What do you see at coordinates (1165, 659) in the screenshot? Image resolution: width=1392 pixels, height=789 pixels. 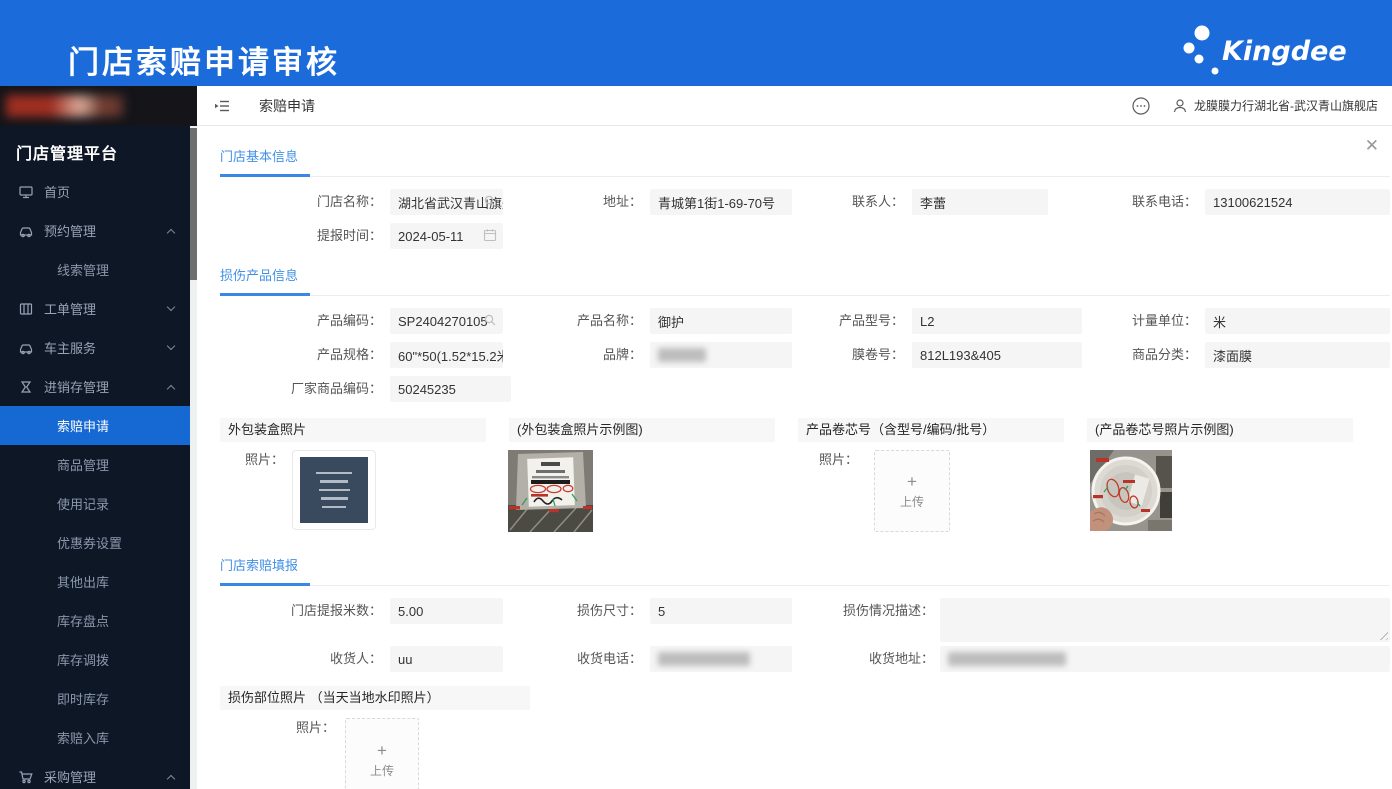 I see `receiver-address-input` at bounding box center [1165, 659].